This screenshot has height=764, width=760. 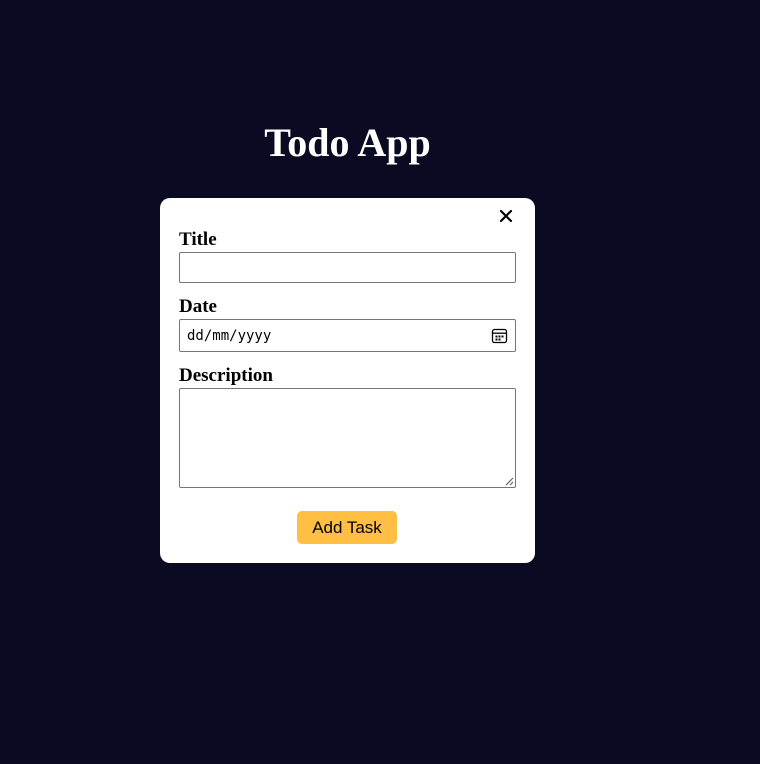 I want to click on title-label: Title, so click(x=198, y=239).